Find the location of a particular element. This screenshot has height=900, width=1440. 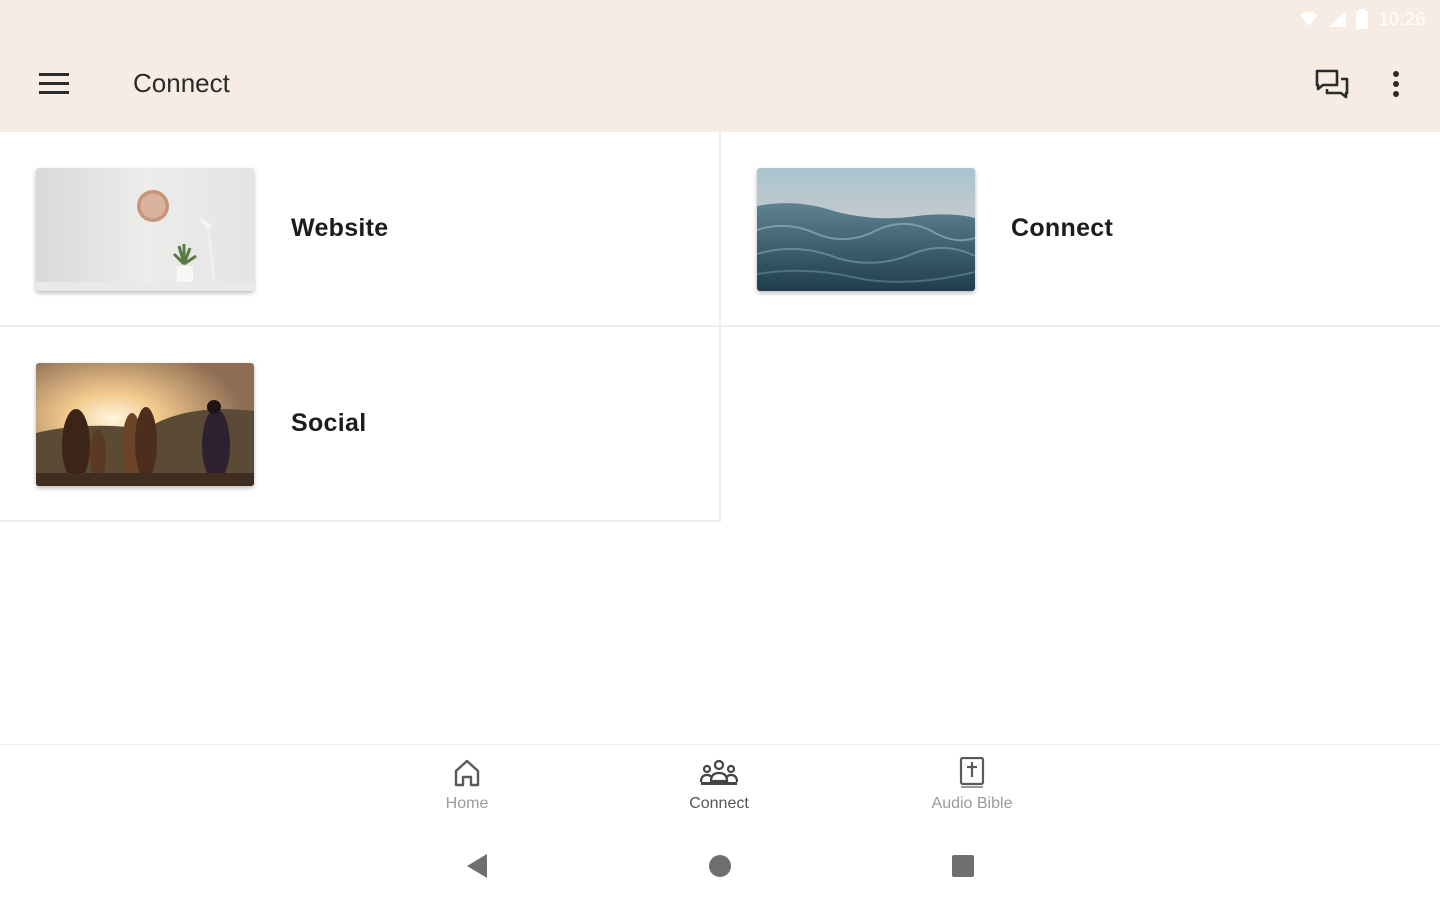

nav-item-audio-bible: Audio Bible is located at coordinates (972, 790).